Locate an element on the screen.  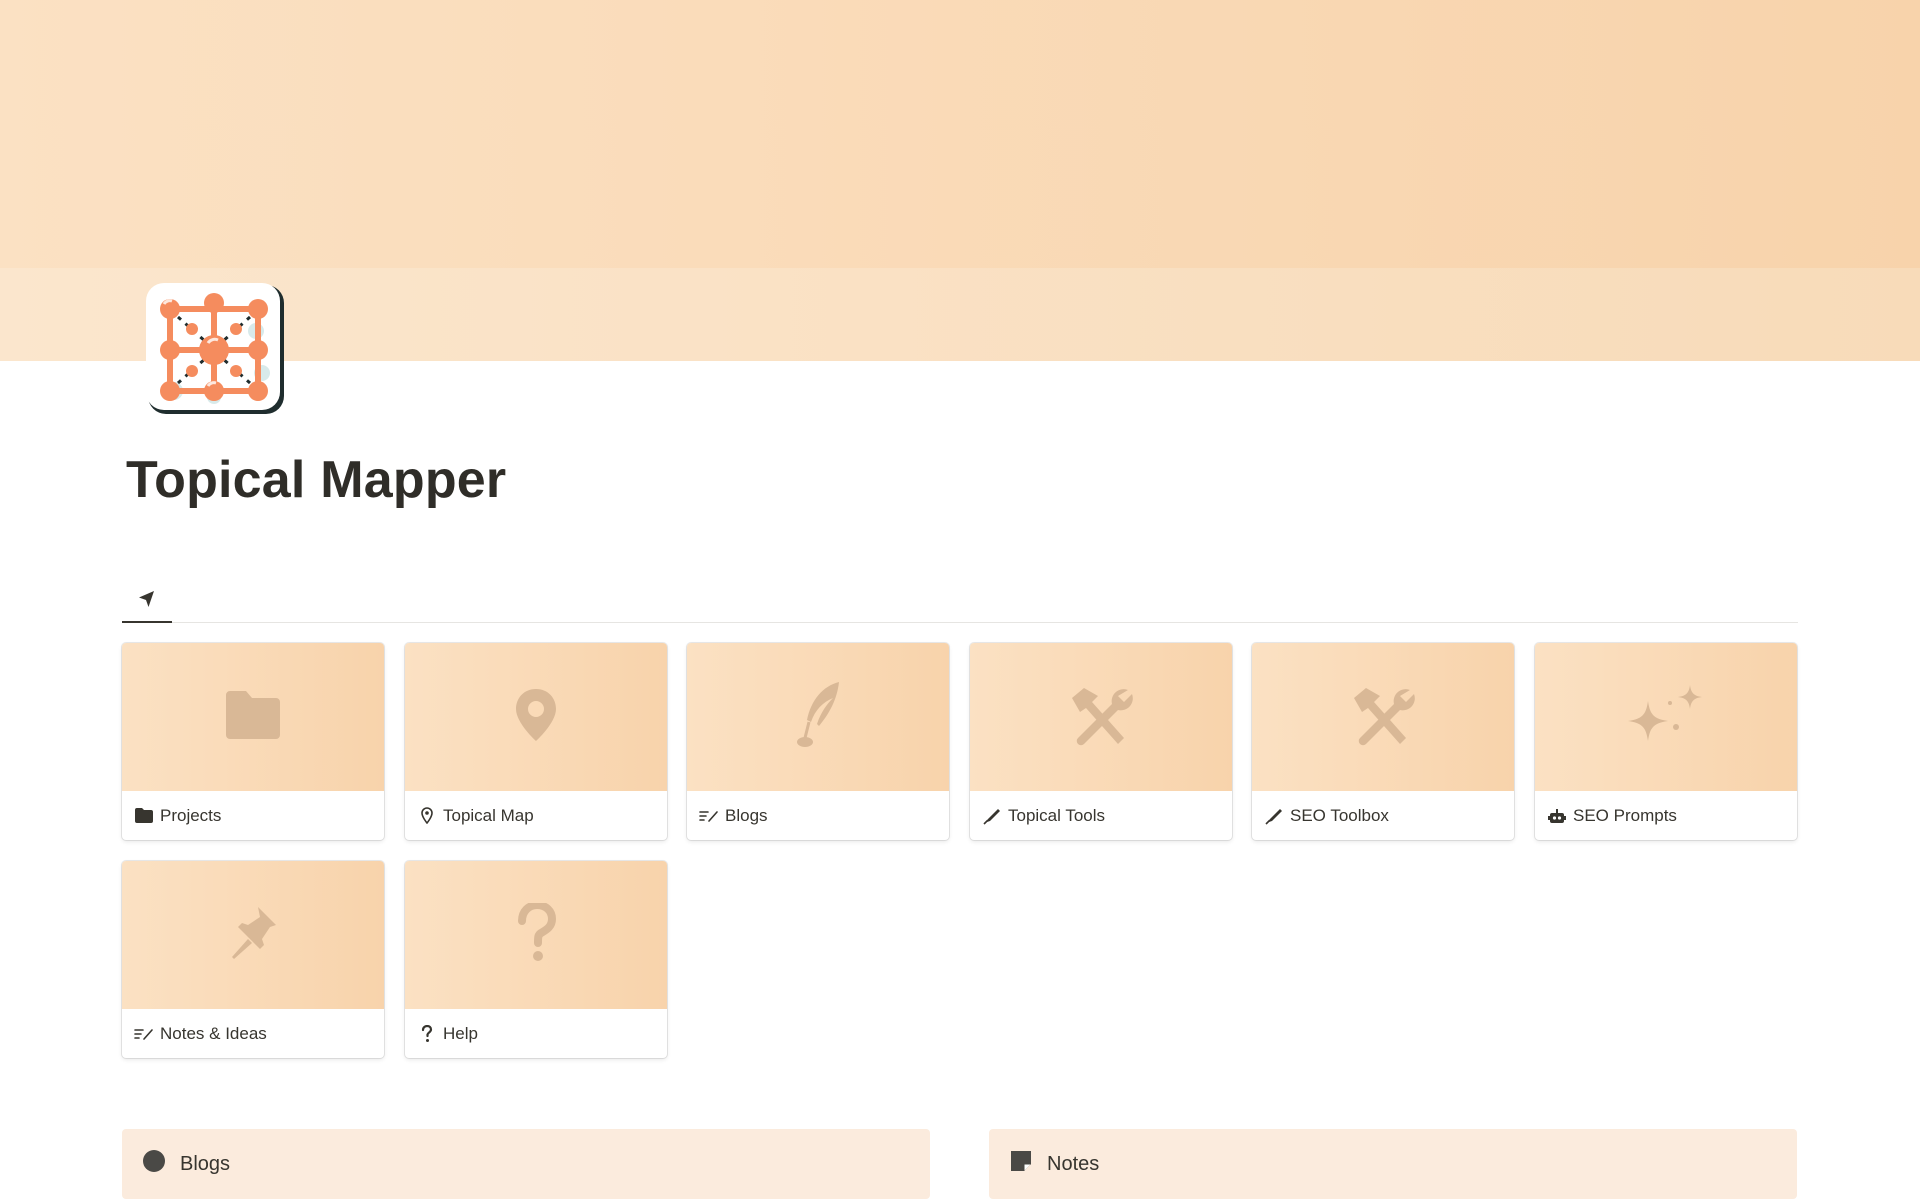
gallery-card-topical-tools: Topical Tools is located at coordinates (1101, 741).